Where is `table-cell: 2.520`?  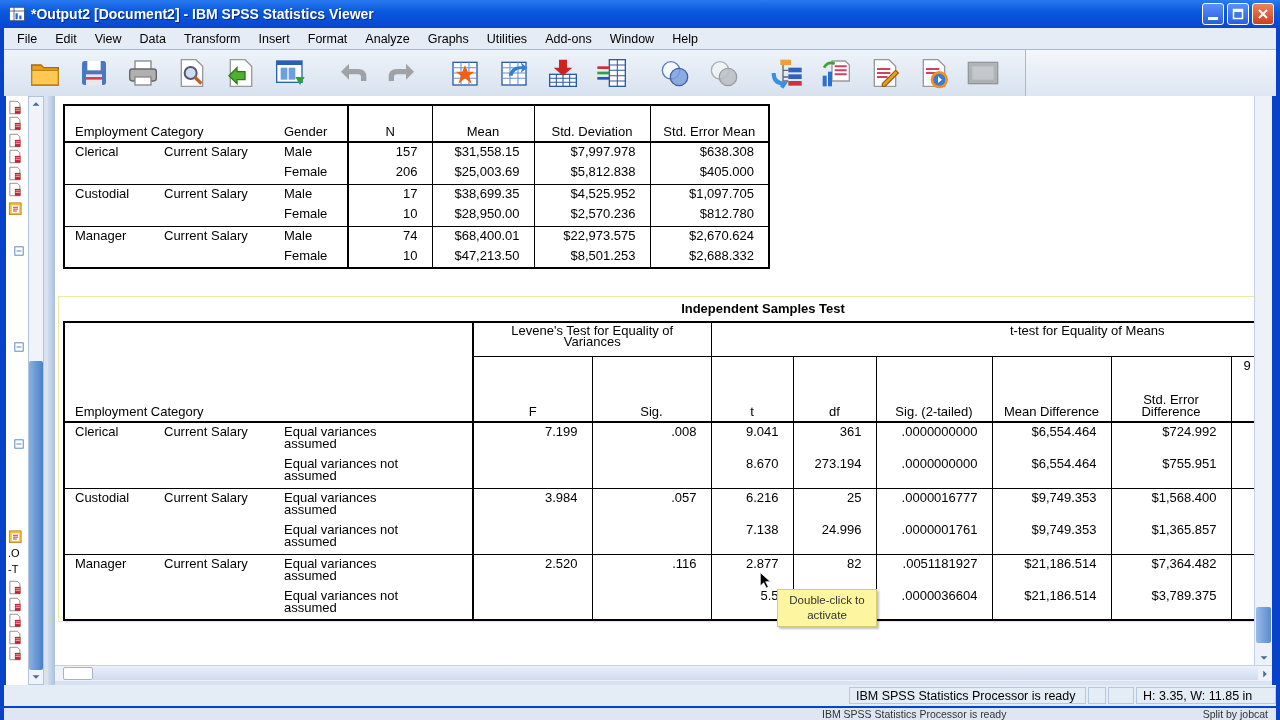
table-cell: 2.520 is located at coordinates (532, 570).